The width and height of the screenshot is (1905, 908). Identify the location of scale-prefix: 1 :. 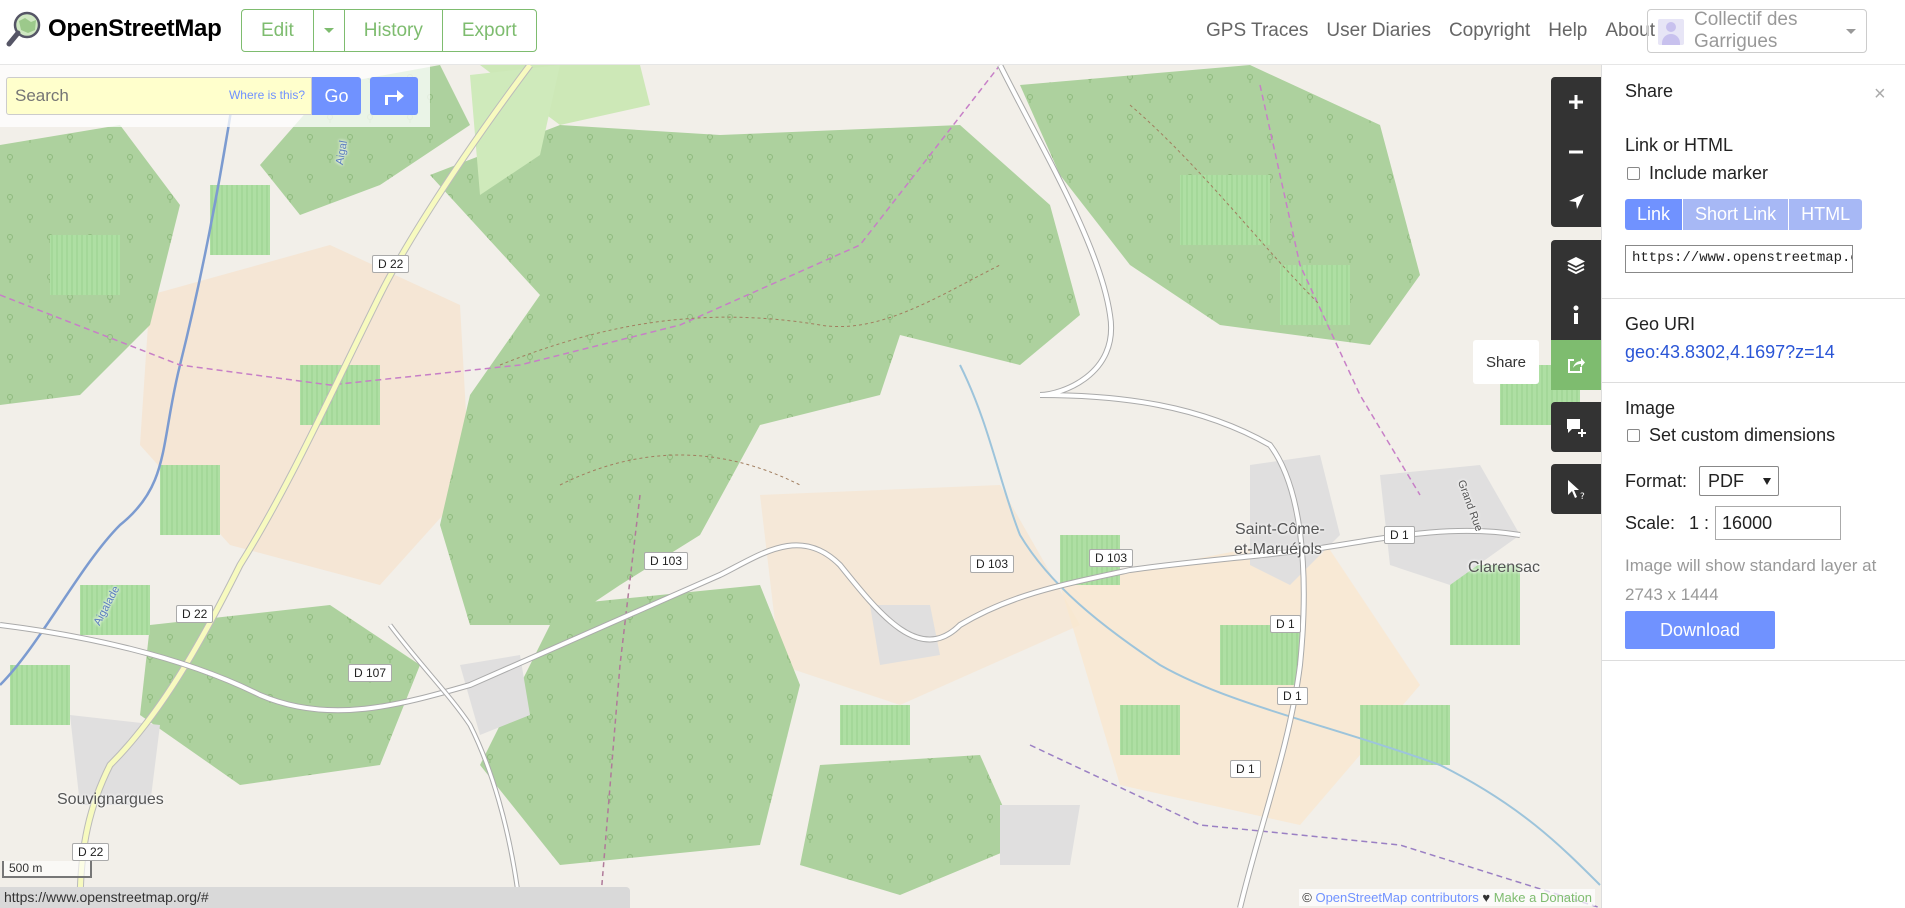
(1699, 522).